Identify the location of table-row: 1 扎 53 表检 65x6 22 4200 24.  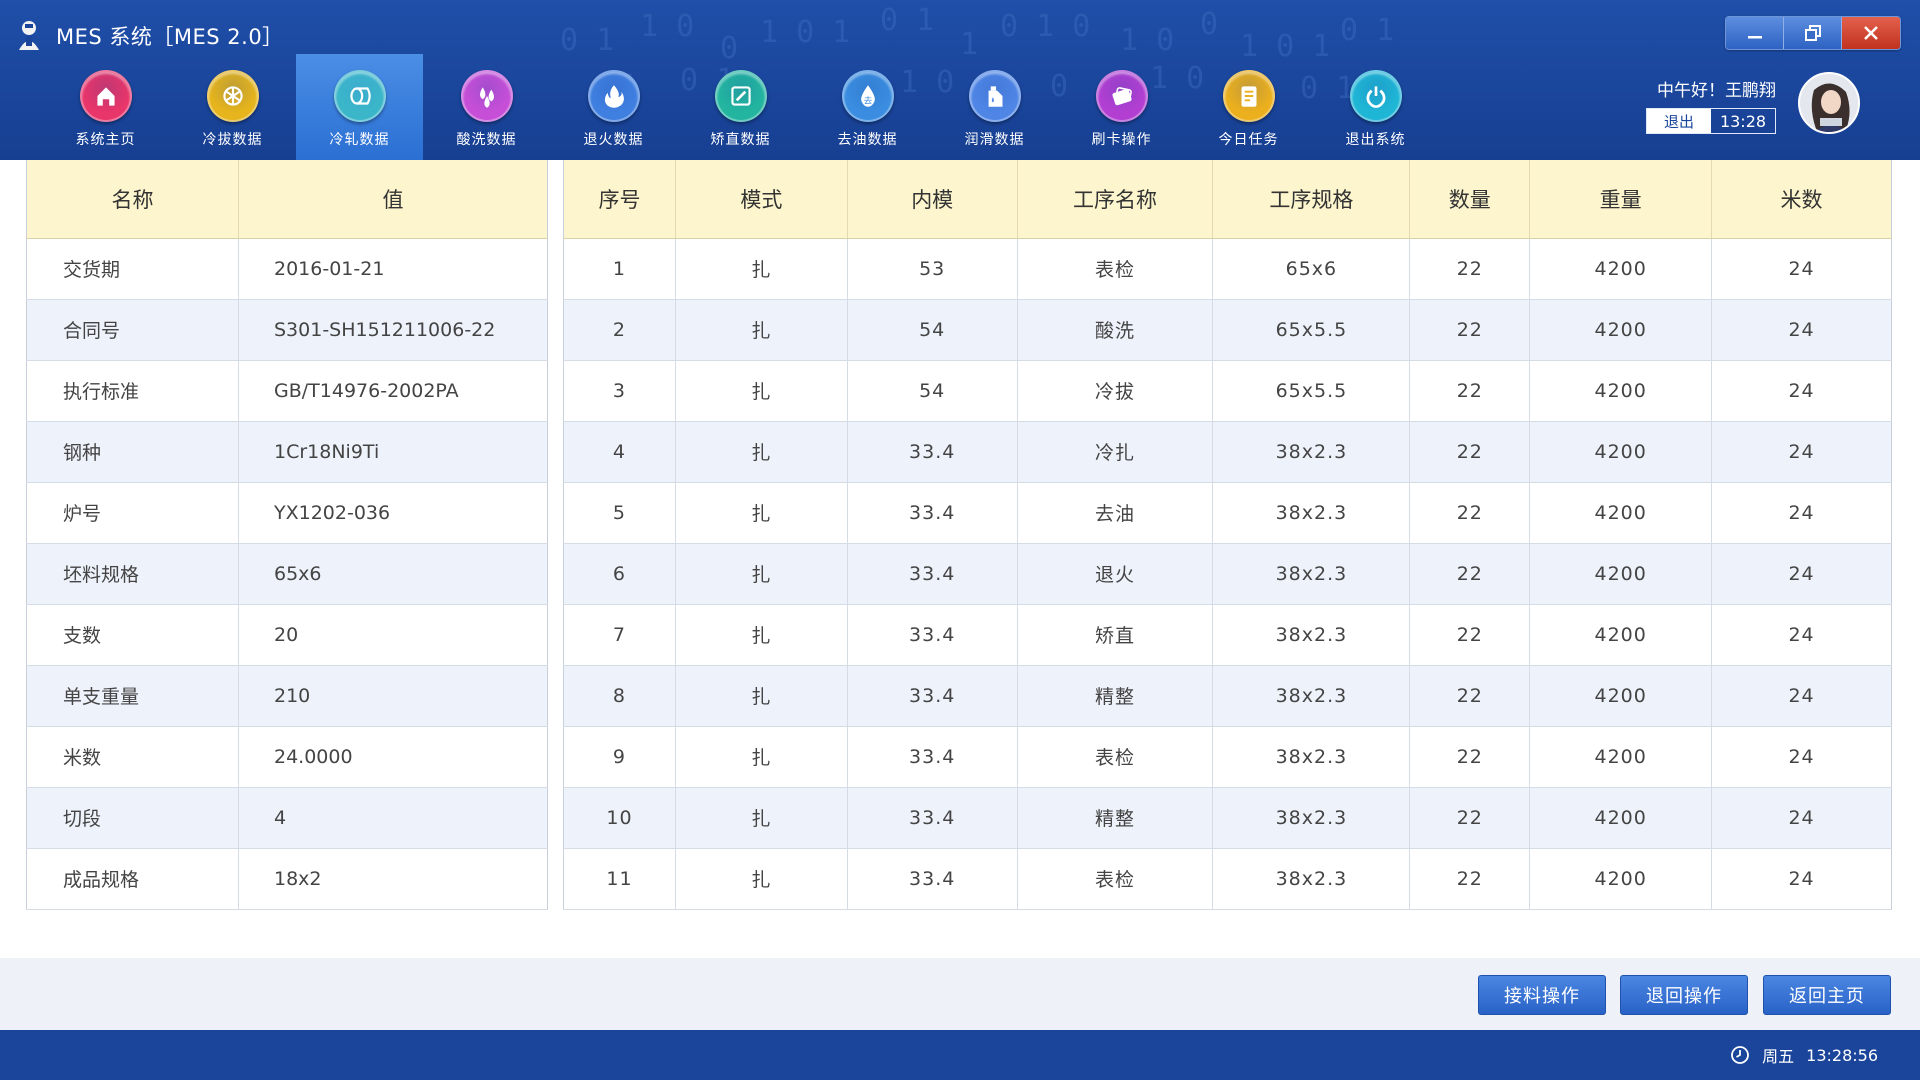
(1227, 269).